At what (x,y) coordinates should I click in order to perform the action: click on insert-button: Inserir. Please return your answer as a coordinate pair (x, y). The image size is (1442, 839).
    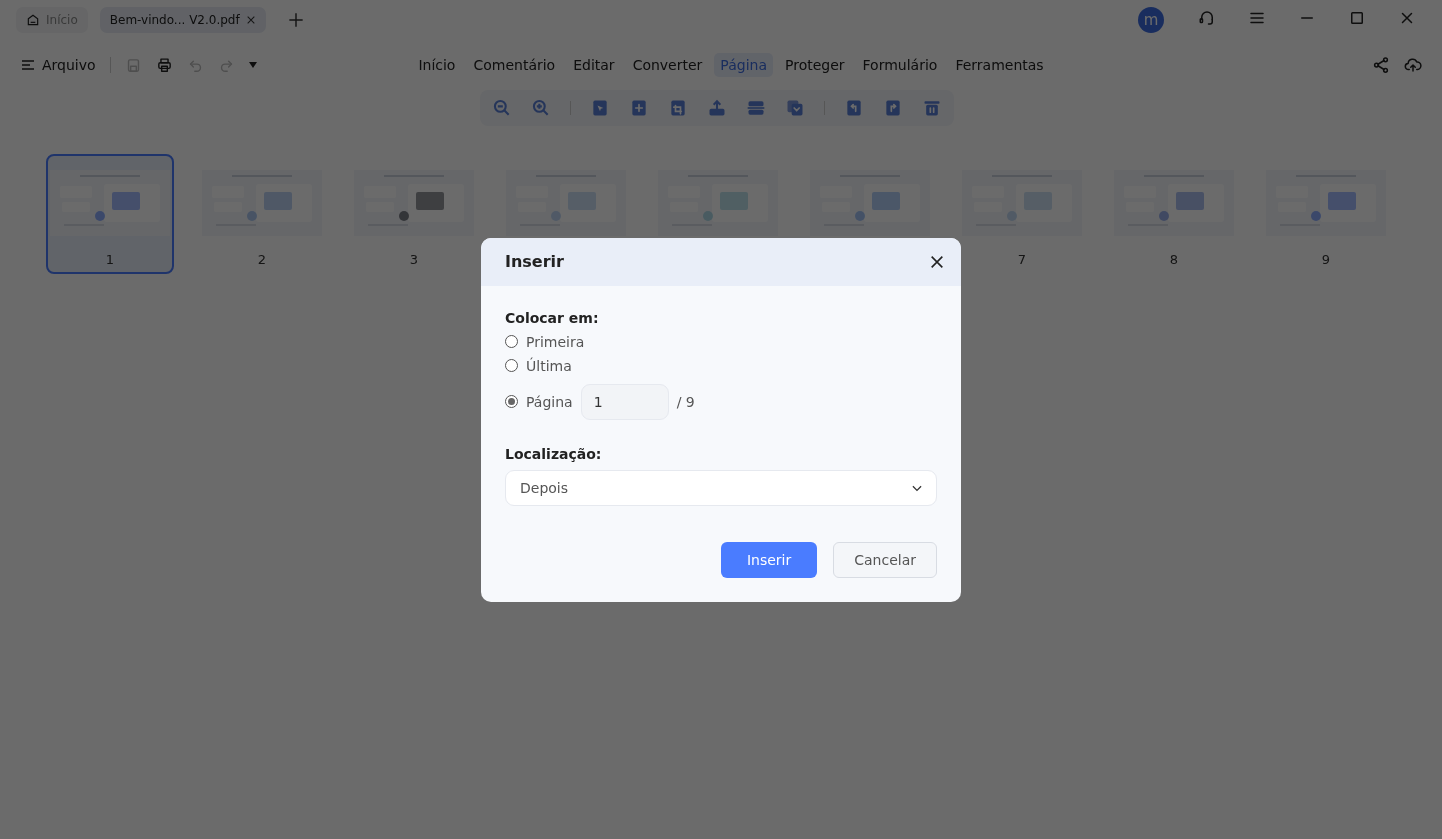
    Looking at the image, I should click on (769, 559).